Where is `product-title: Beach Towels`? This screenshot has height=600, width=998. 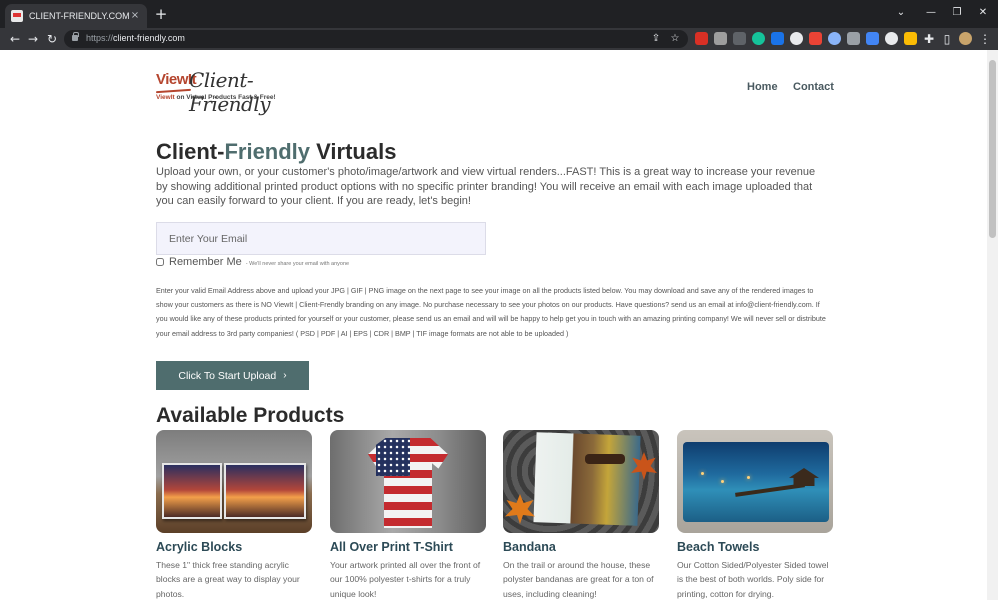 product-title: Beach Towels is located at coordinates (755, 547).